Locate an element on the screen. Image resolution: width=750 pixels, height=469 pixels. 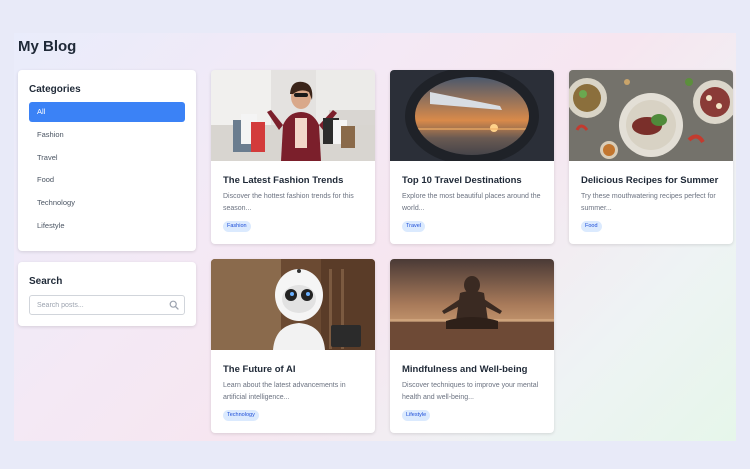
search-box is located at coordinates (107, 305).